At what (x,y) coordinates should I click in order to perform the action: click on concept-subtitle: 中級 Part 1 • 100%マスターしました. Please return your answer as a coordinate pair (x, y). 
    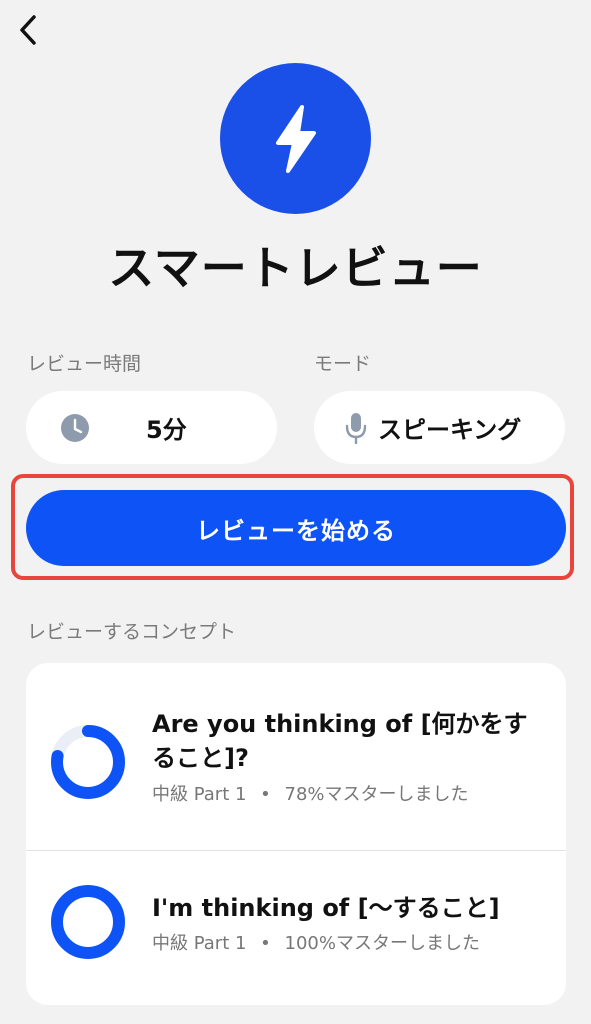
    Looking at the image, I should click on (316, 944).